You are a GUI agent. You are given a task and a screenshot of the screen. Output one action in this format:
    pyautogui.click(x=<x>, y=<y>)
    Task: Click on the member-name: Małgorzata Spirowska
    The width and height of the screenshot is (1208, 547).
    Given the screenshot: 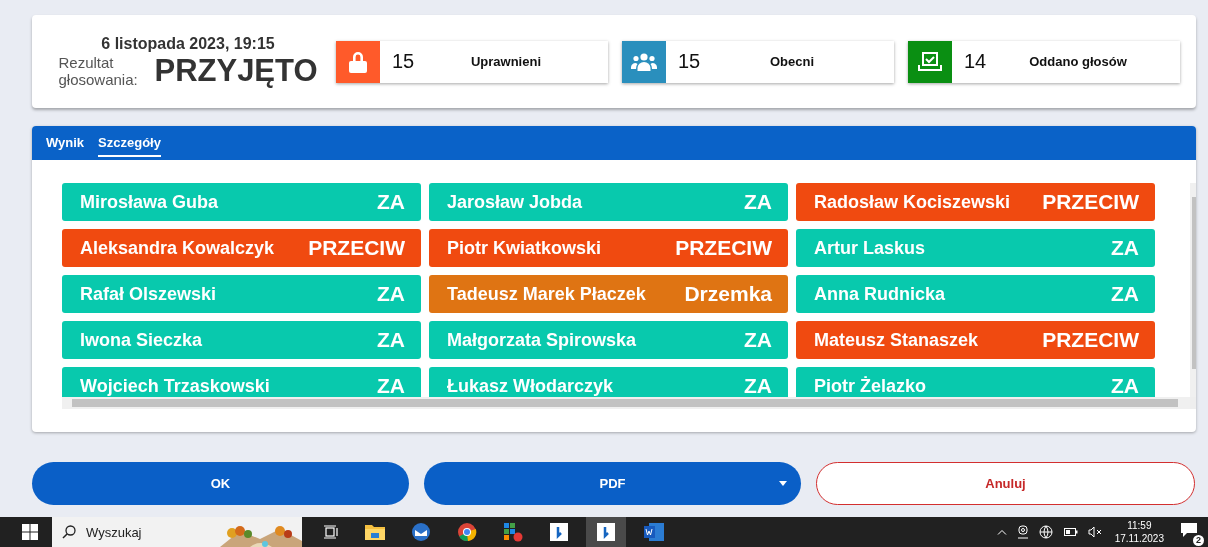 What is the action you would take?
    pyautogui.click(x=542, y=340)
    